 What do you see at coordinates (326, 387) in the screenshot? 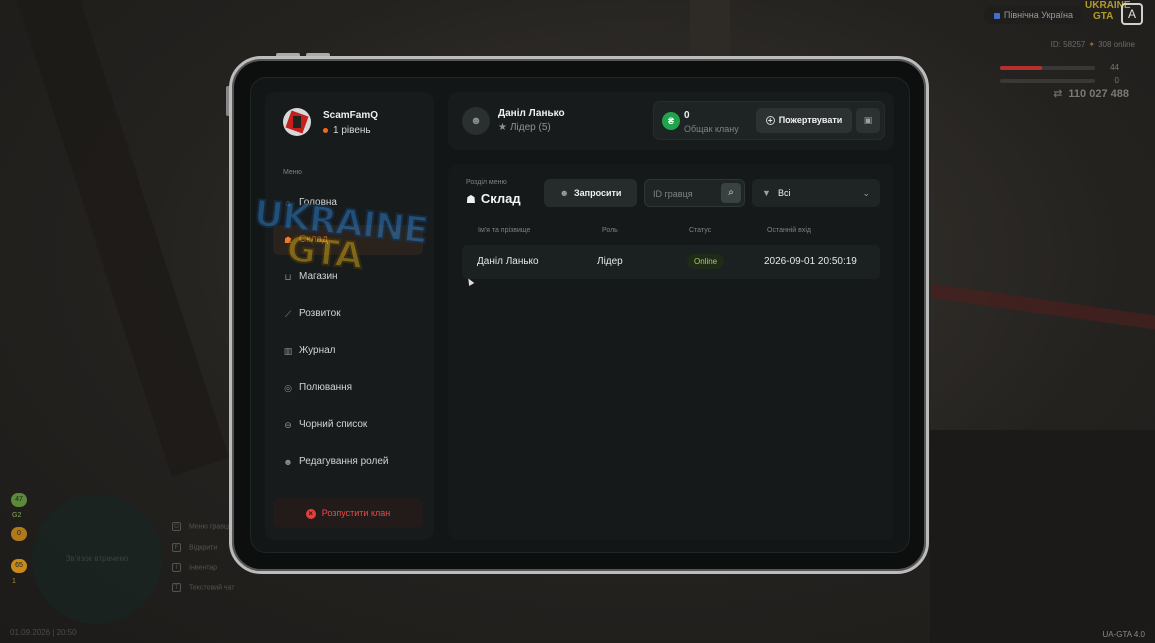
I see `sidebar-item-label: Полювання` at bounding box center [326, 387].